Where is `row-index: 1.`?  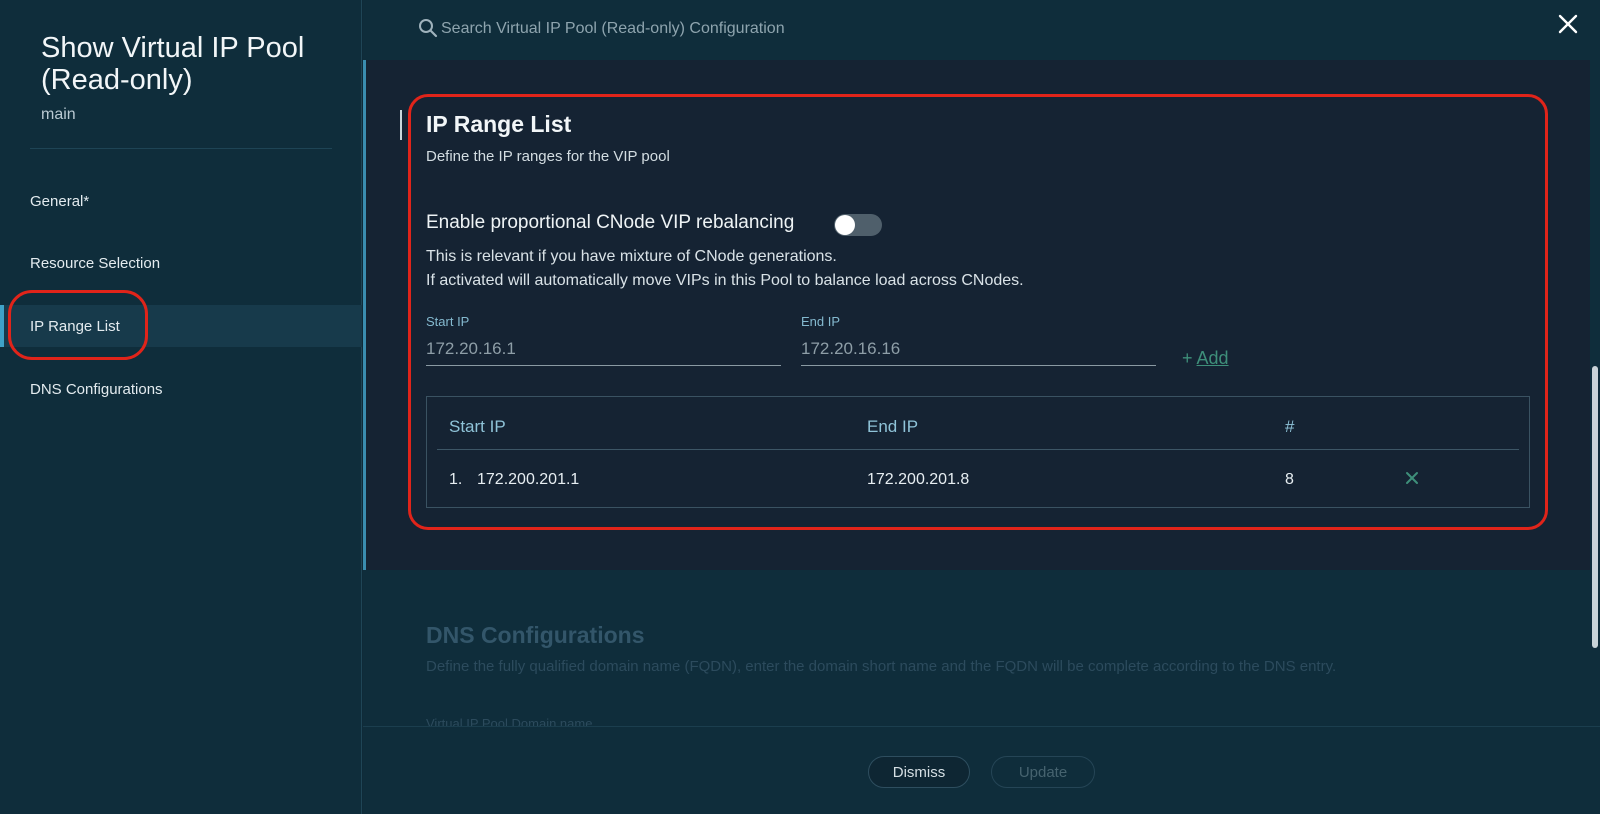 row-index: 1. is located at coordinates (456, 479).